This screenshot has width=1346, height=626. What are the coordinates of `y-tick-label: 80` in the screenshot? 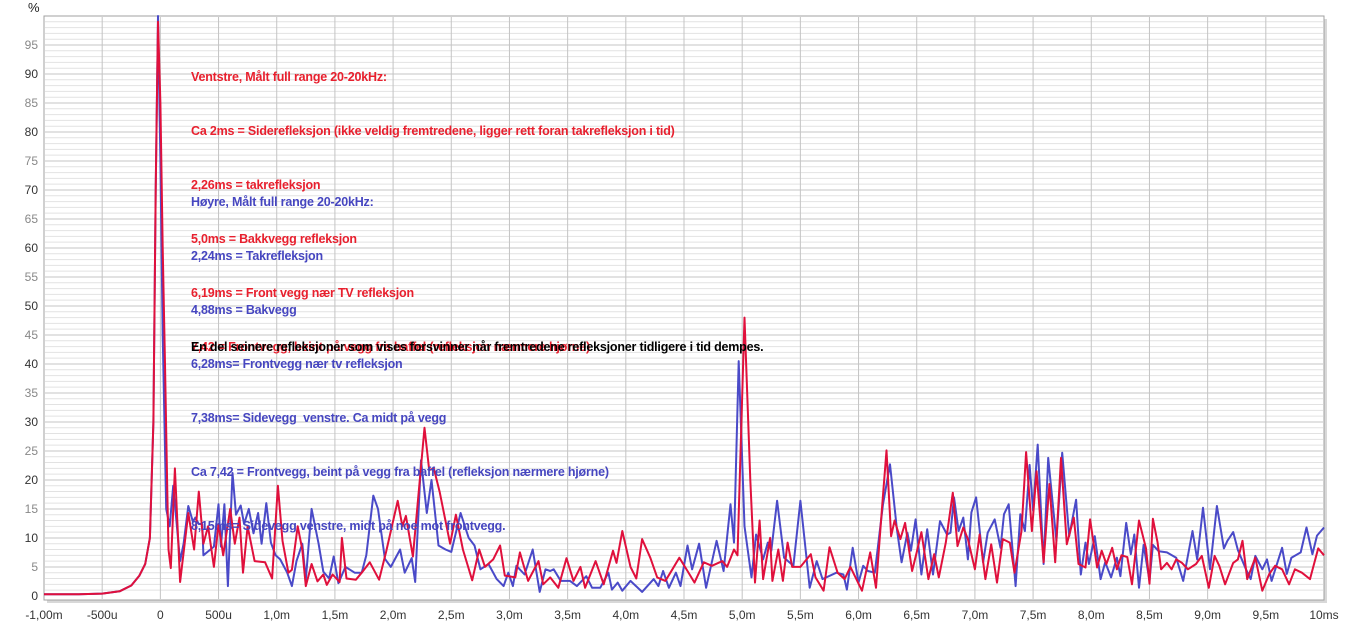 It's located at (32, 132).